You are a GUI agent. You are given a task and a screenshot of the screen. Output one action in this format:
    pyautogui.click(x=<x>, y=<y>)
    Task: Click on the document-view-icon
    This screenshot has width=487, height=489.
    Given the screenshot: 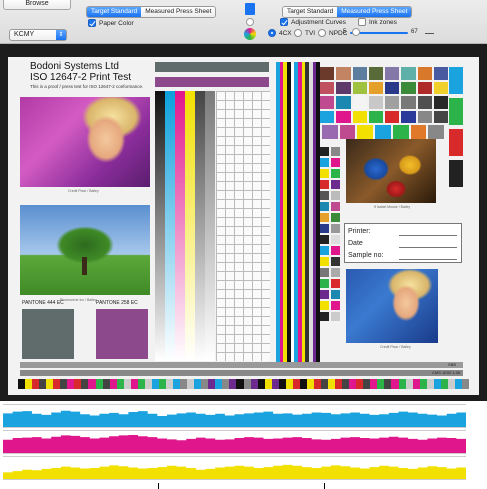 What is the action you would take?
    pyautogui.click(x=250, y=9)
    